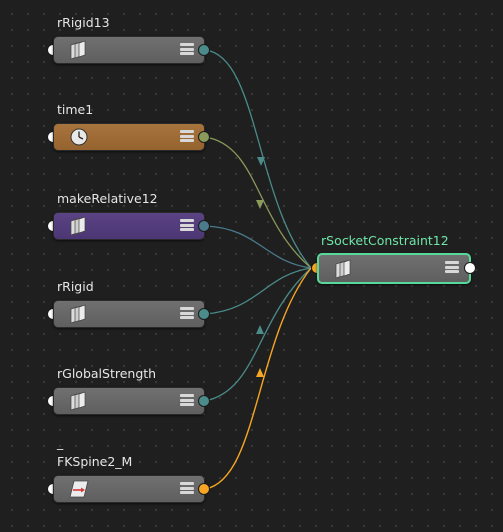 The height and width of the screenshot is (532, 503). What do you see at coordinates (204, 401) in the screenshot?
I see `output-port-rGlobalStrength` at bounding box center [204, 401].